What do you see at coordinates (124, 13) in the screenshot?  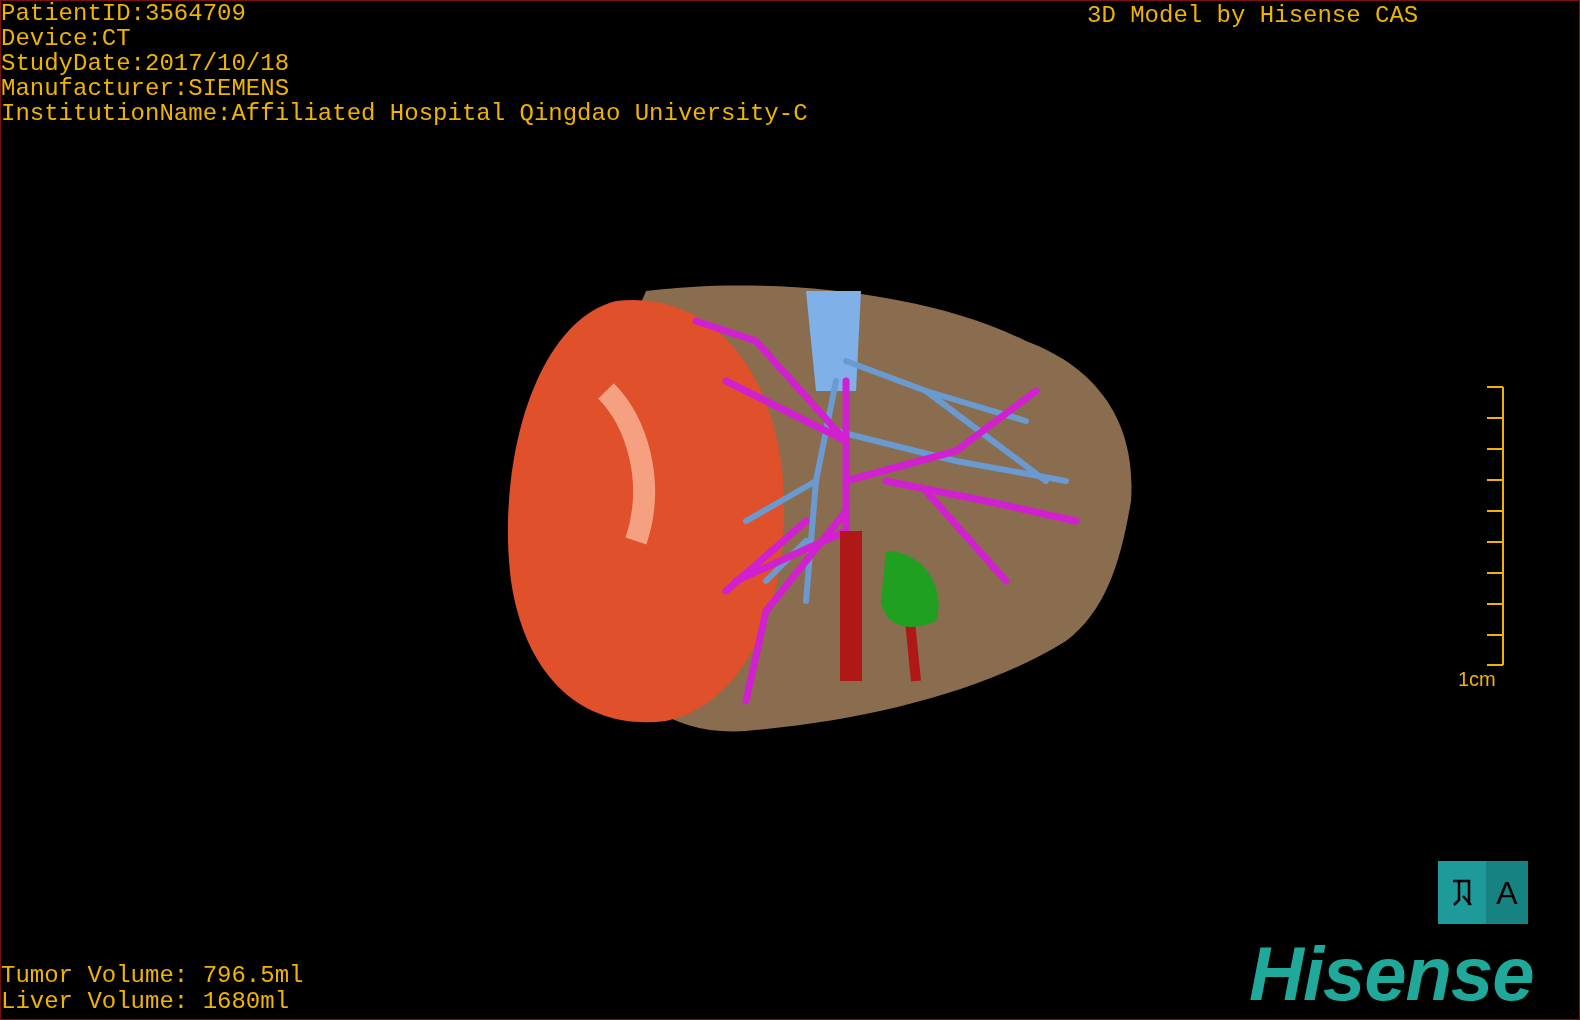 I see `info-text: PatientID:3564709` at bounding box center [124, 13].